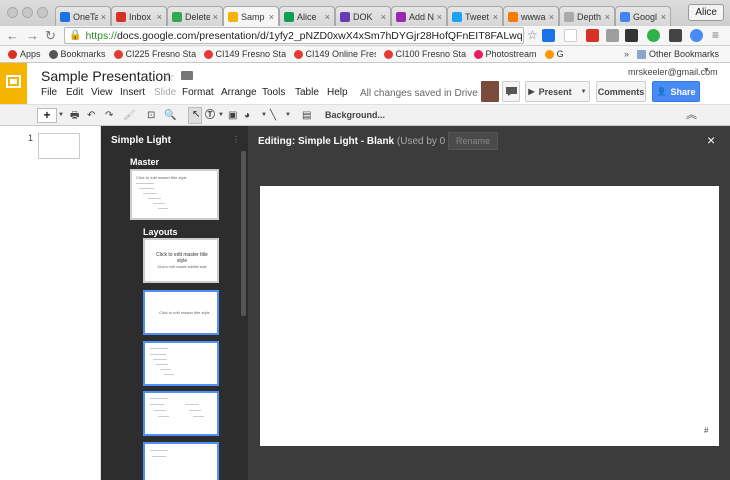  Describe the element at coordinates (13, 83) in the screenshot. I see `slides-logo-icon` at that location.